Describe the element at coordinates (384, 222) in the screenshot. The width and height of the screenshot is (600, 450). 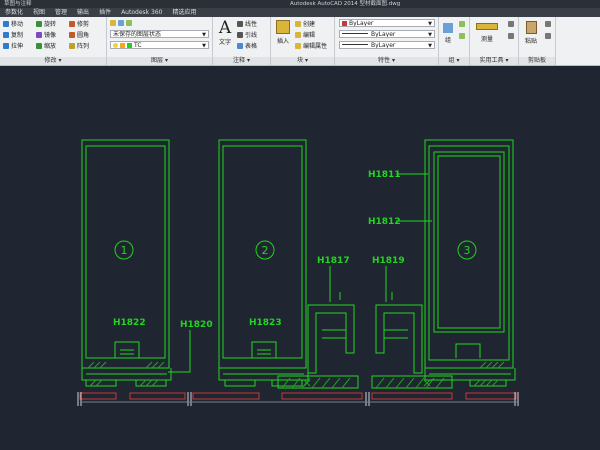
I see `label-h1812: H1812` at that location.